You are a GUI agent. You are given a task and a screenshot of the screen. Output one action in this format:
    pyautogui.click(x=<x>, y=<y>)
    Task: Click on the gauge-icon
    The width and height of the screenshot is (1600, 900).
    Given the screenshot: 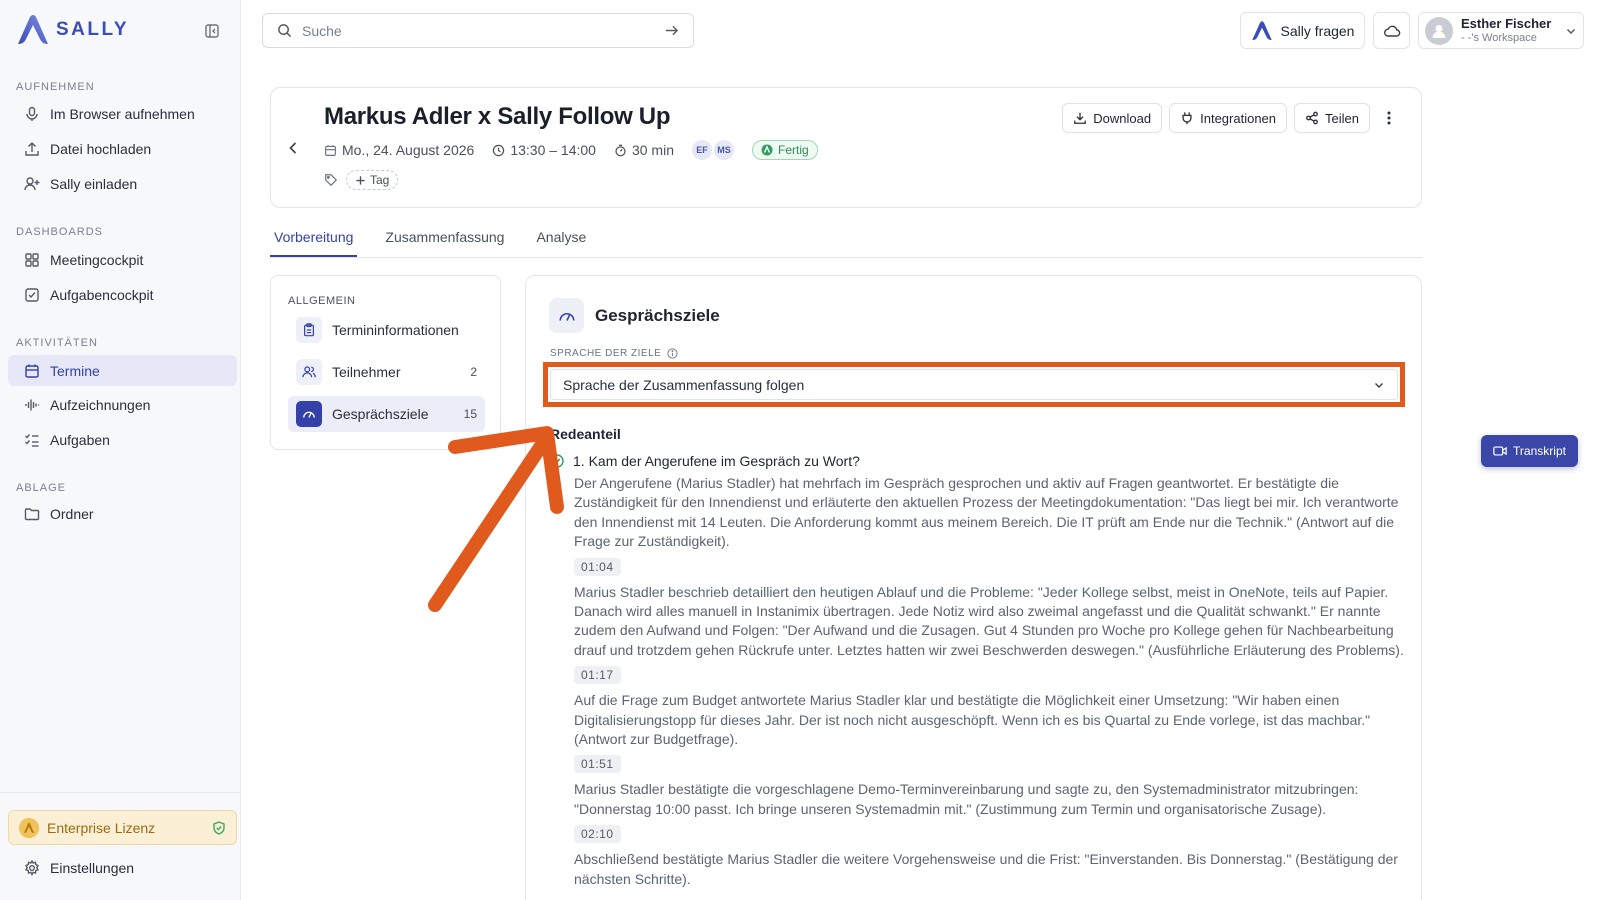 What is the action you would take?
    pyautogui.click(x=309, y=414)
    